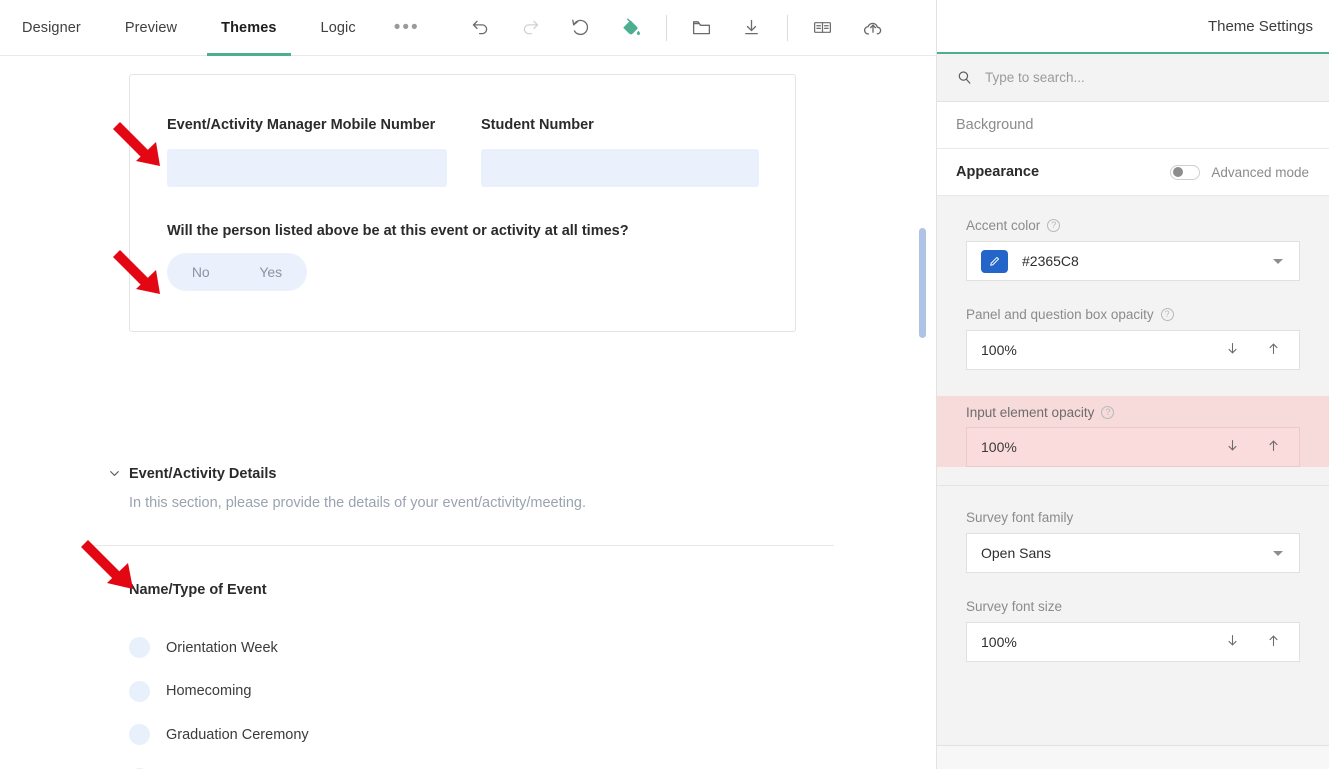 The width and height of the screenshot is (1329, 769). Describe the element at coordinates (1060, 314) in the screenshot. I see `panel-opacity-label: Panel and question box opacity` at that location.